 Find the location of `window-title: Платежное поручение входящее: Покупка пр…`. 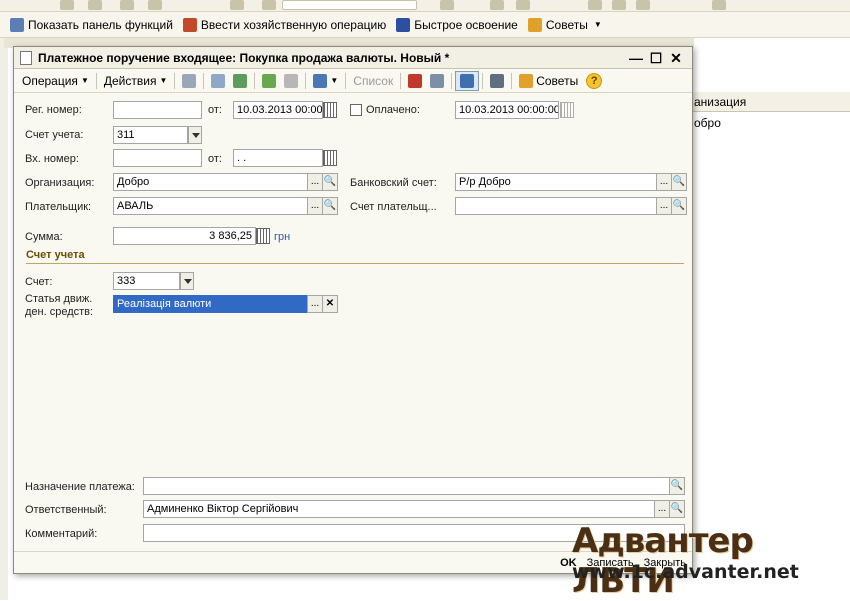

window-title: Платежное поручение входящее: Покупка пр… is located at coordinates (244, 57).